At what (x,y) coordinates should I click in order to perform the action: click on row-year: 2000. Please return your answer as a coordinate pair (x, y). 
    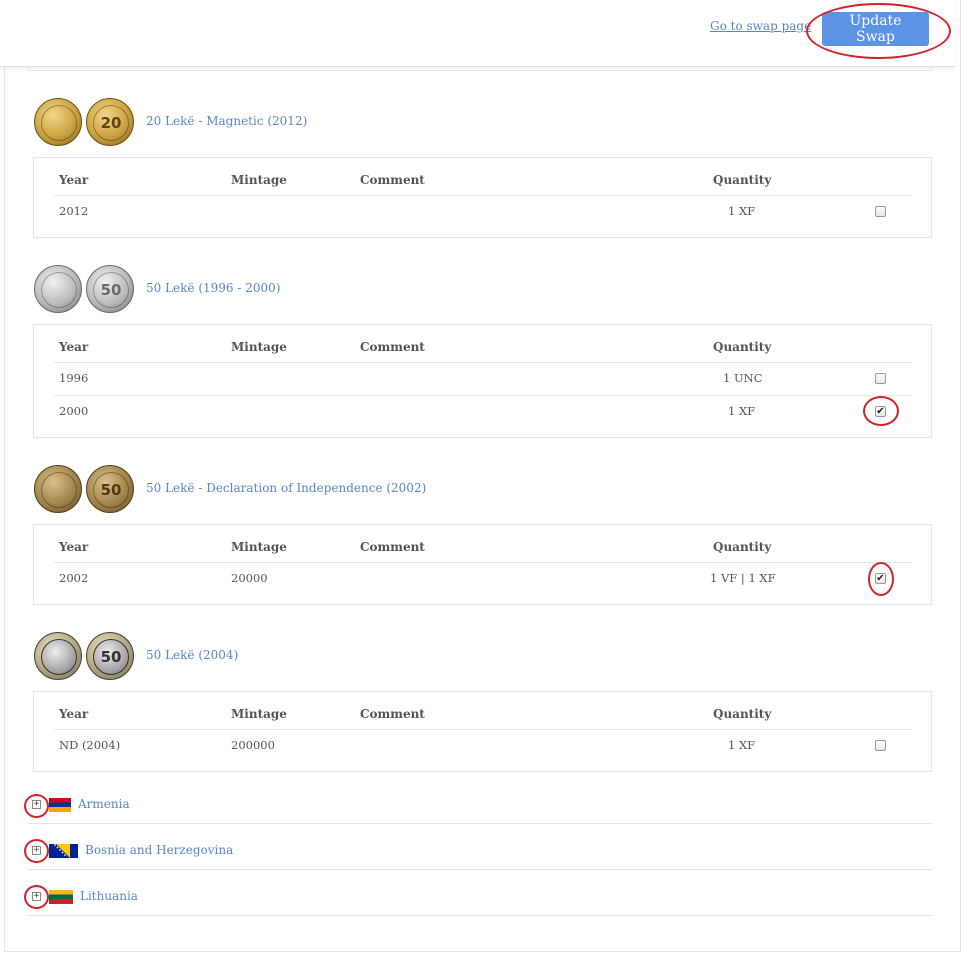
    Looking at the image, I should click on (74, 411).